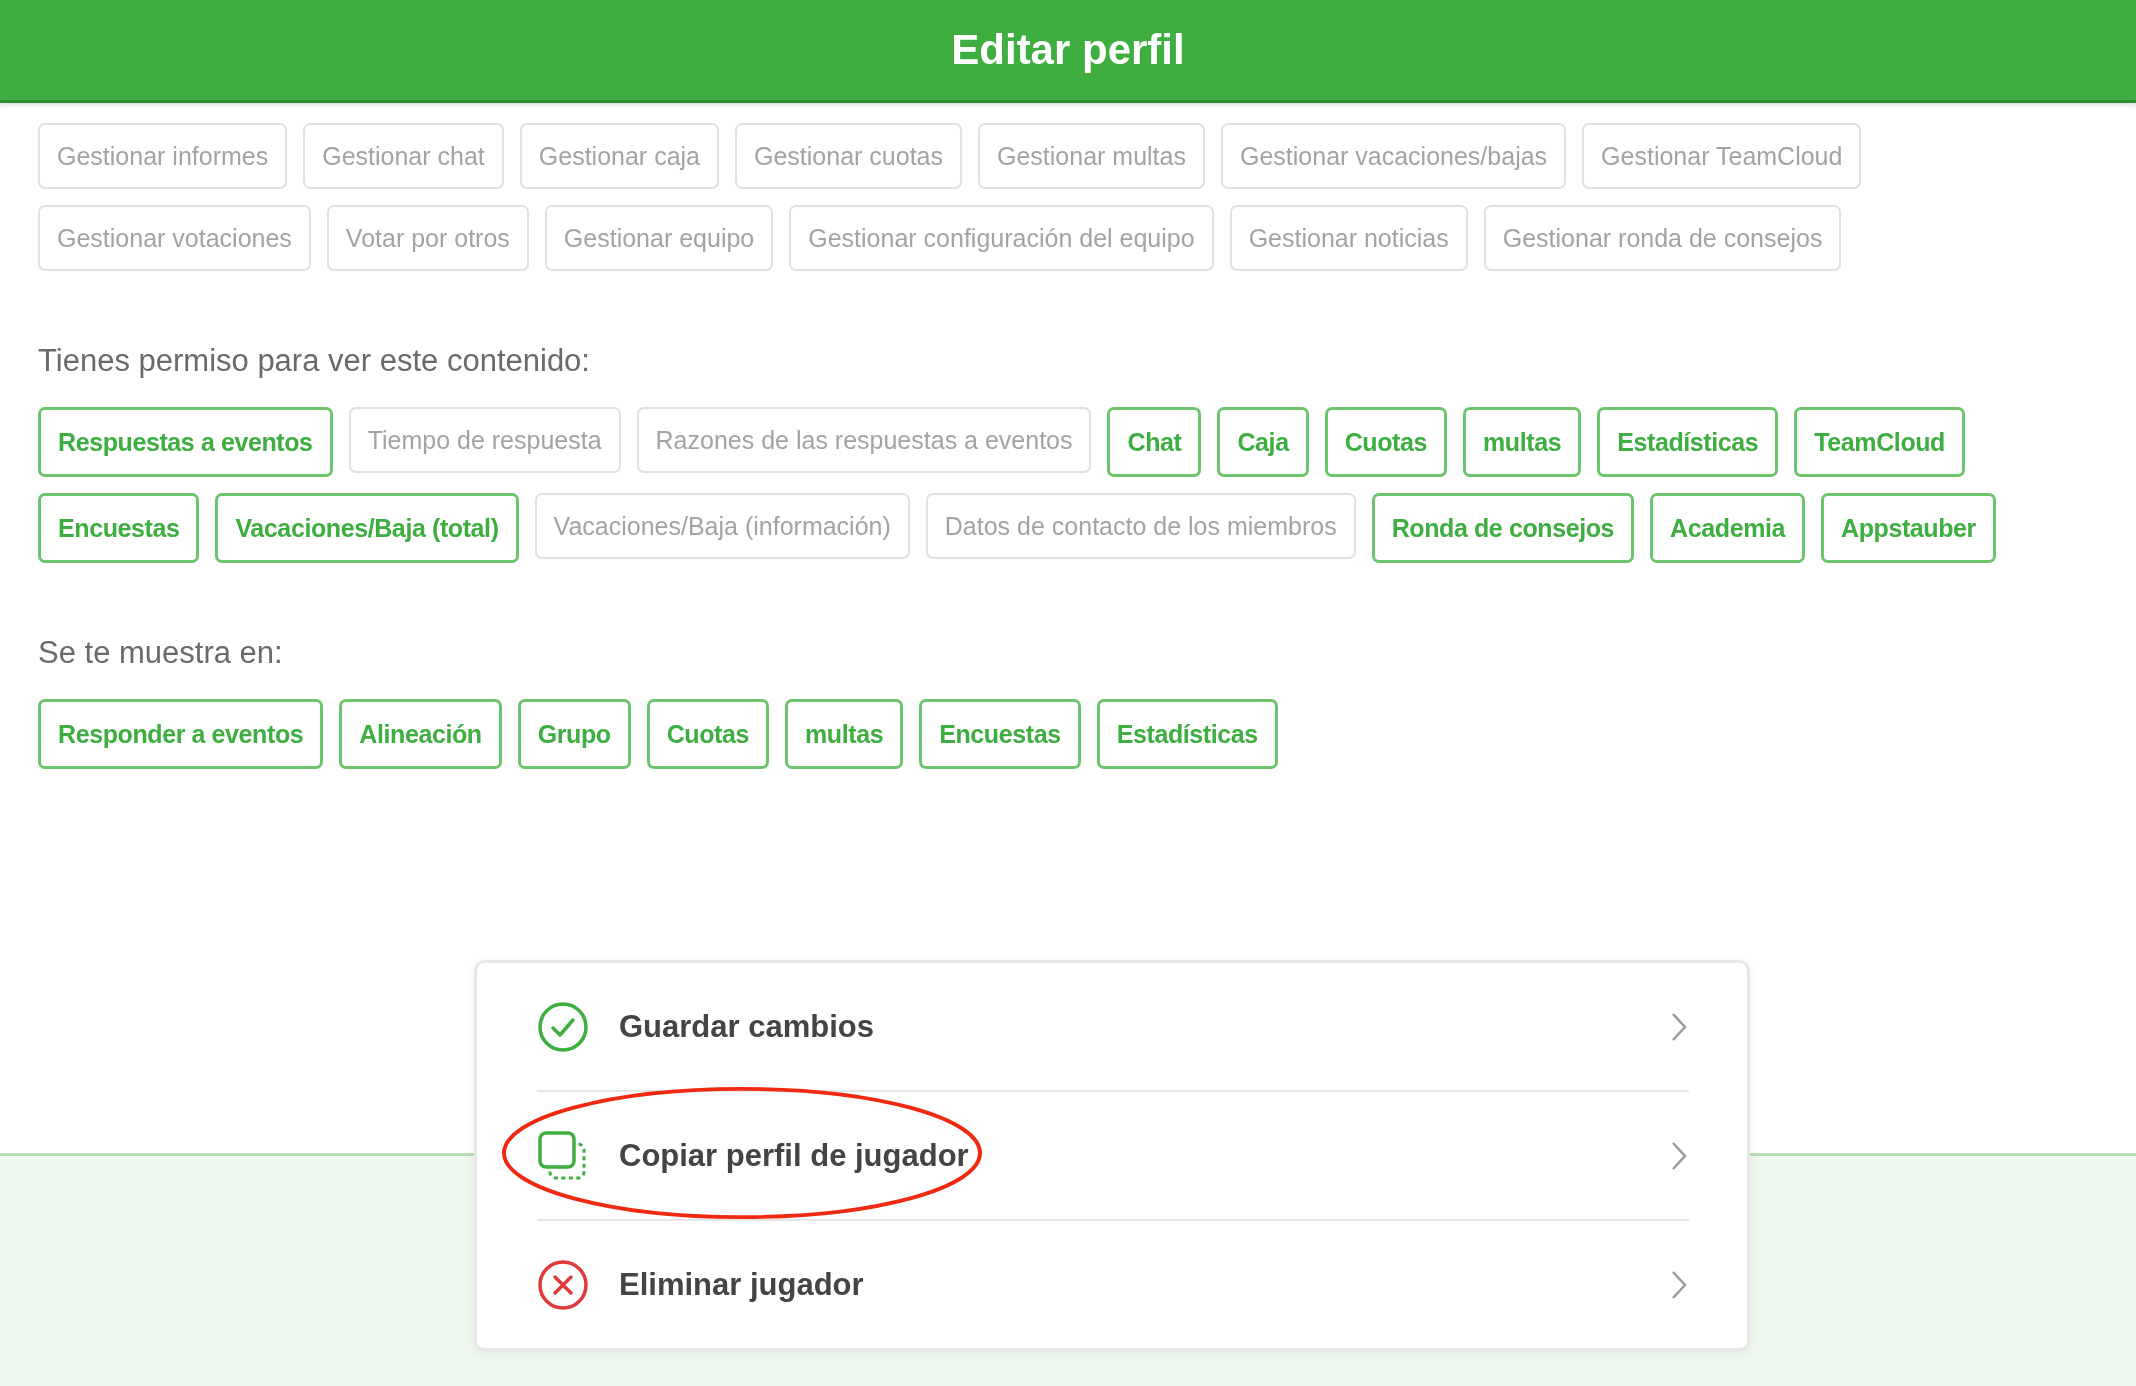 This screenshot has width=2136, height=1386. I want to click on permission-tag: Gestionar caja, so click(619, 156).